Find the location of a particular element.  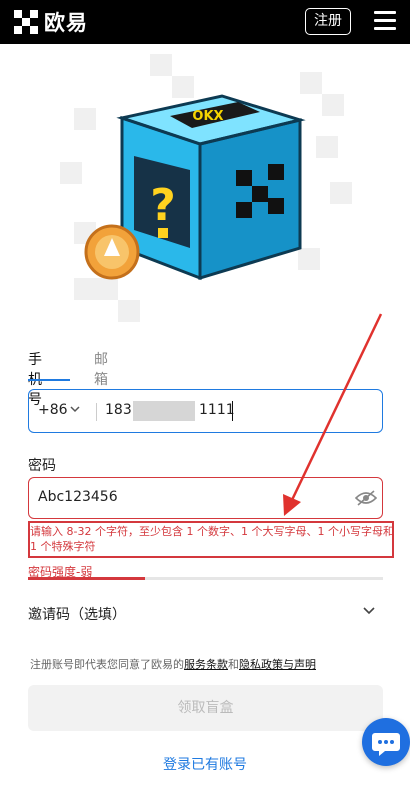

terms-joiner: 和 is located at coordinates (233, 664).